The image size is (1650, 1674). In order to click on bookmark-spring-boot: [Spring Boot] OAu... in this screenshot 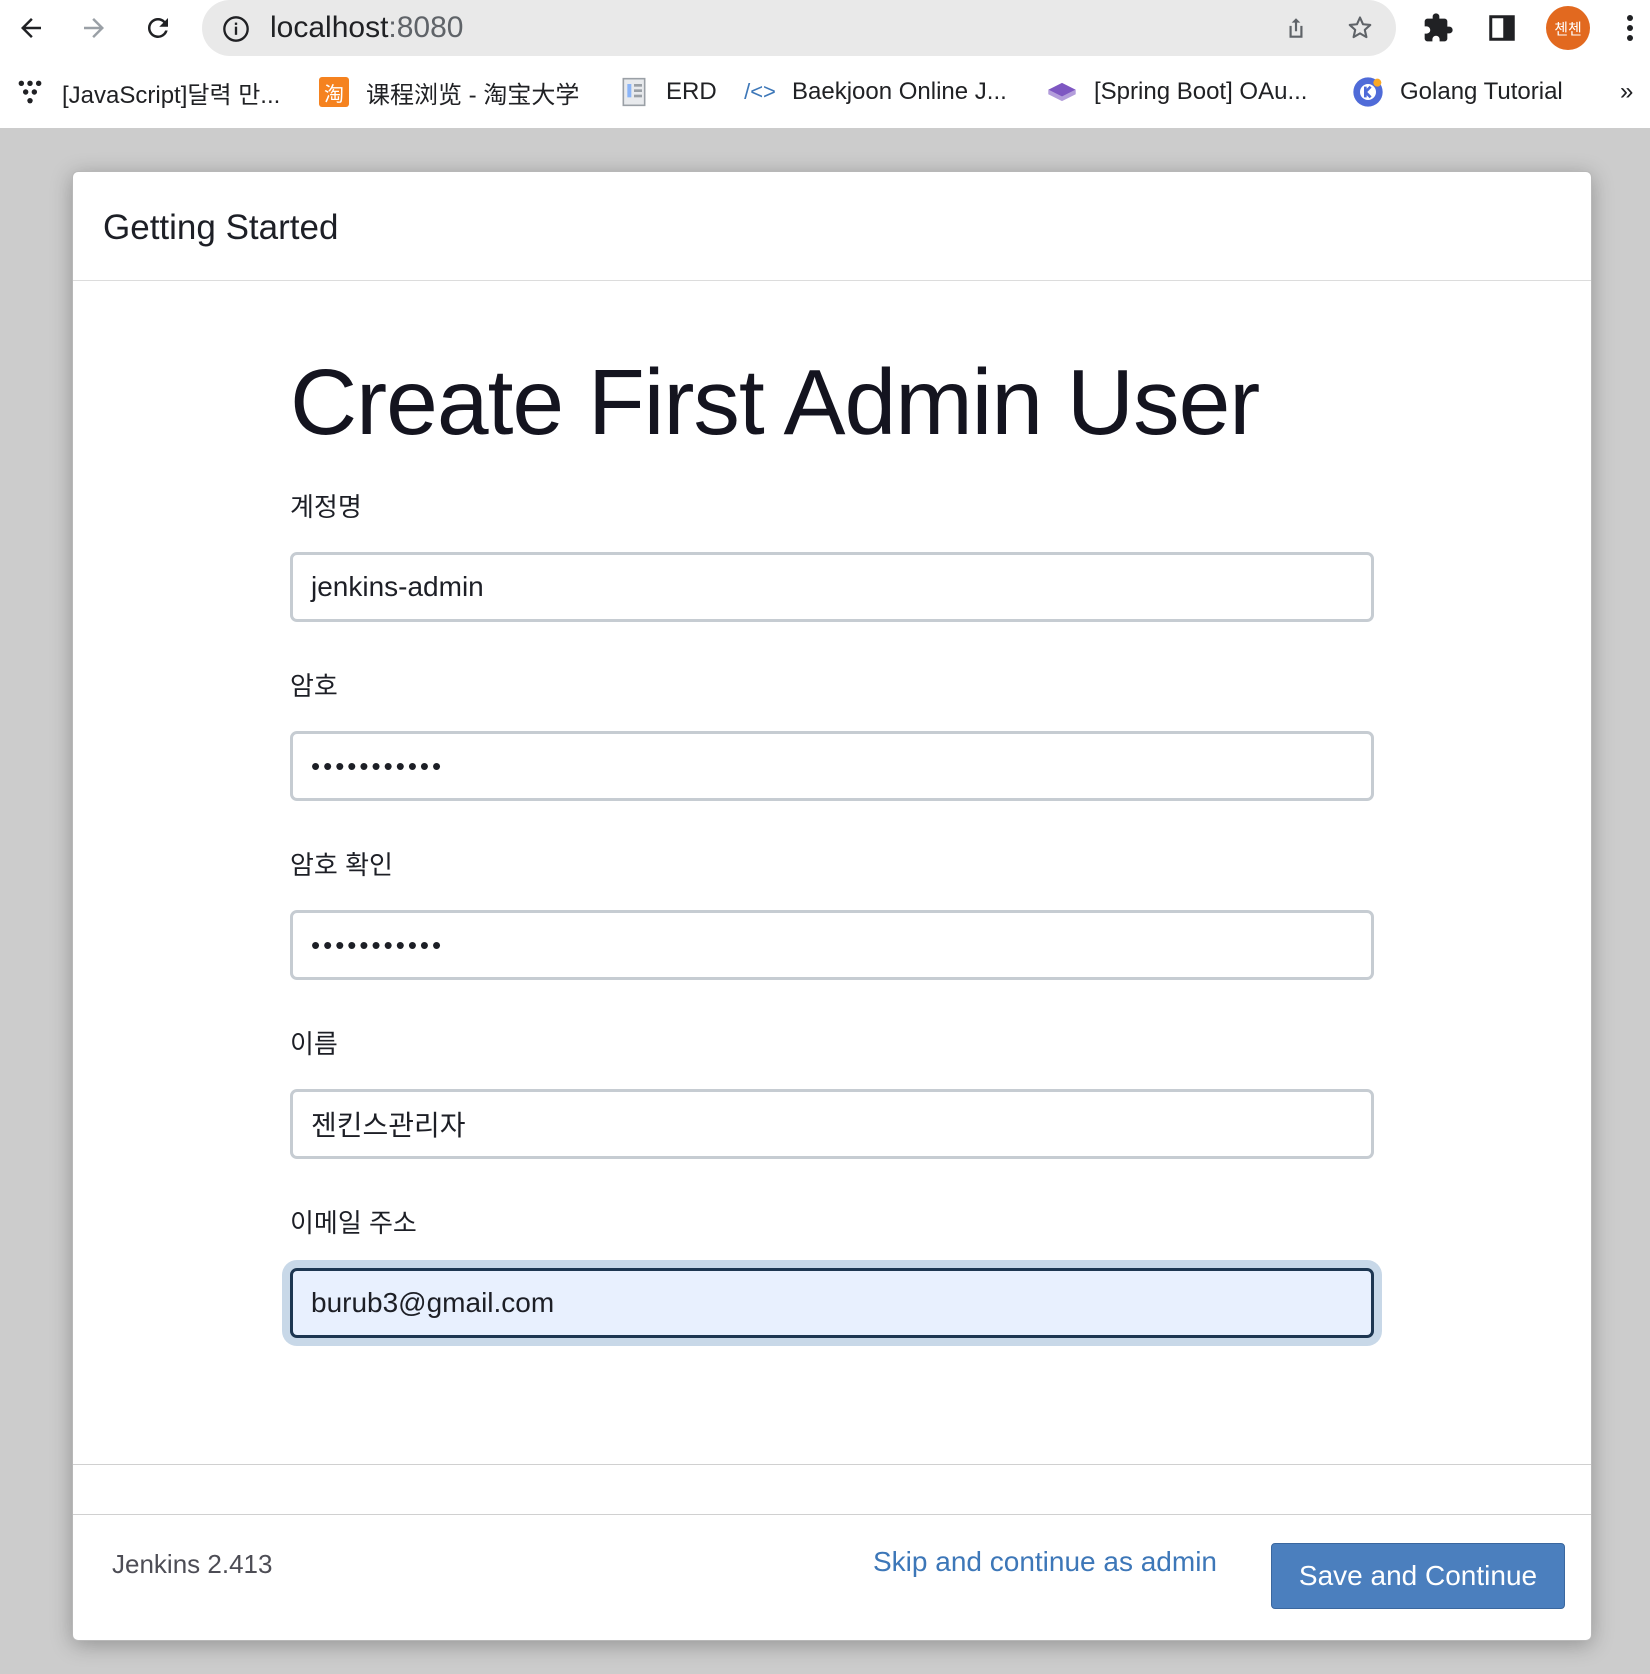, I will do `click(1176, 92)`.